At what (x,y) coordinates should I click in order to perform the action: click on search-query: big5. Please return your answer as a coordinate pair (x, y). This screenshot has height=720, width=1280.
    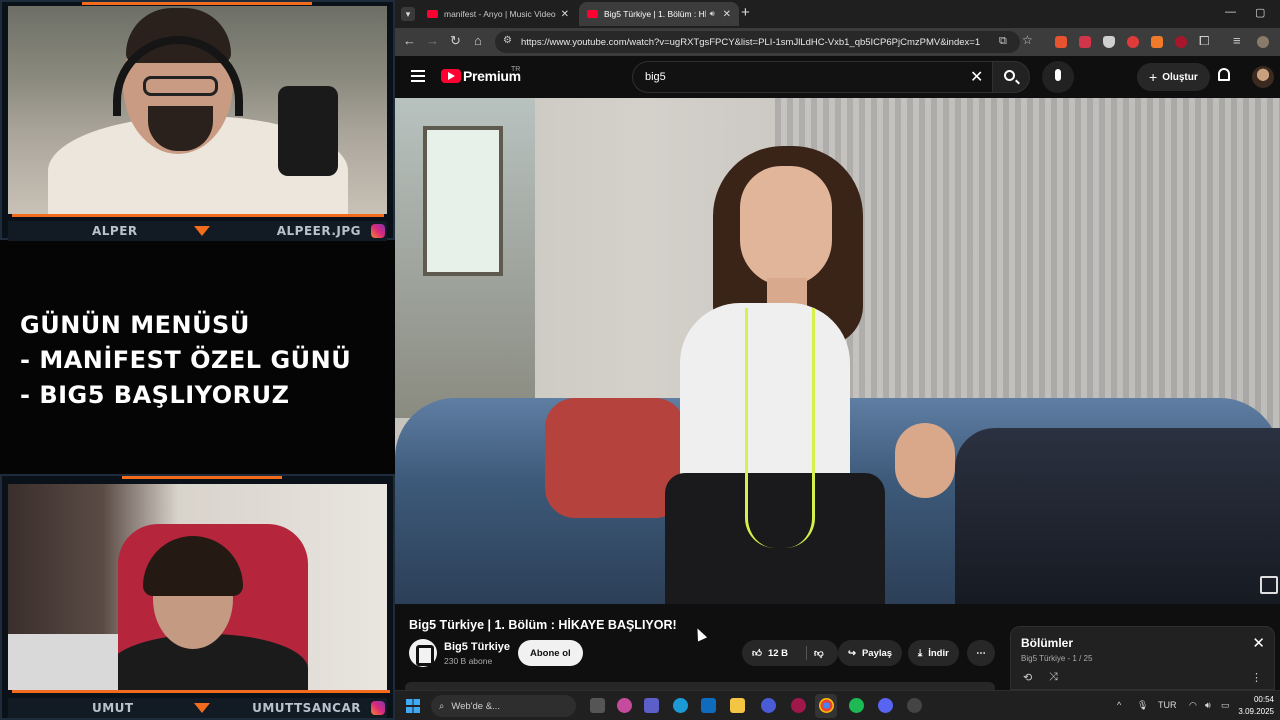
    Looking at the image, I should click on (655, 77).